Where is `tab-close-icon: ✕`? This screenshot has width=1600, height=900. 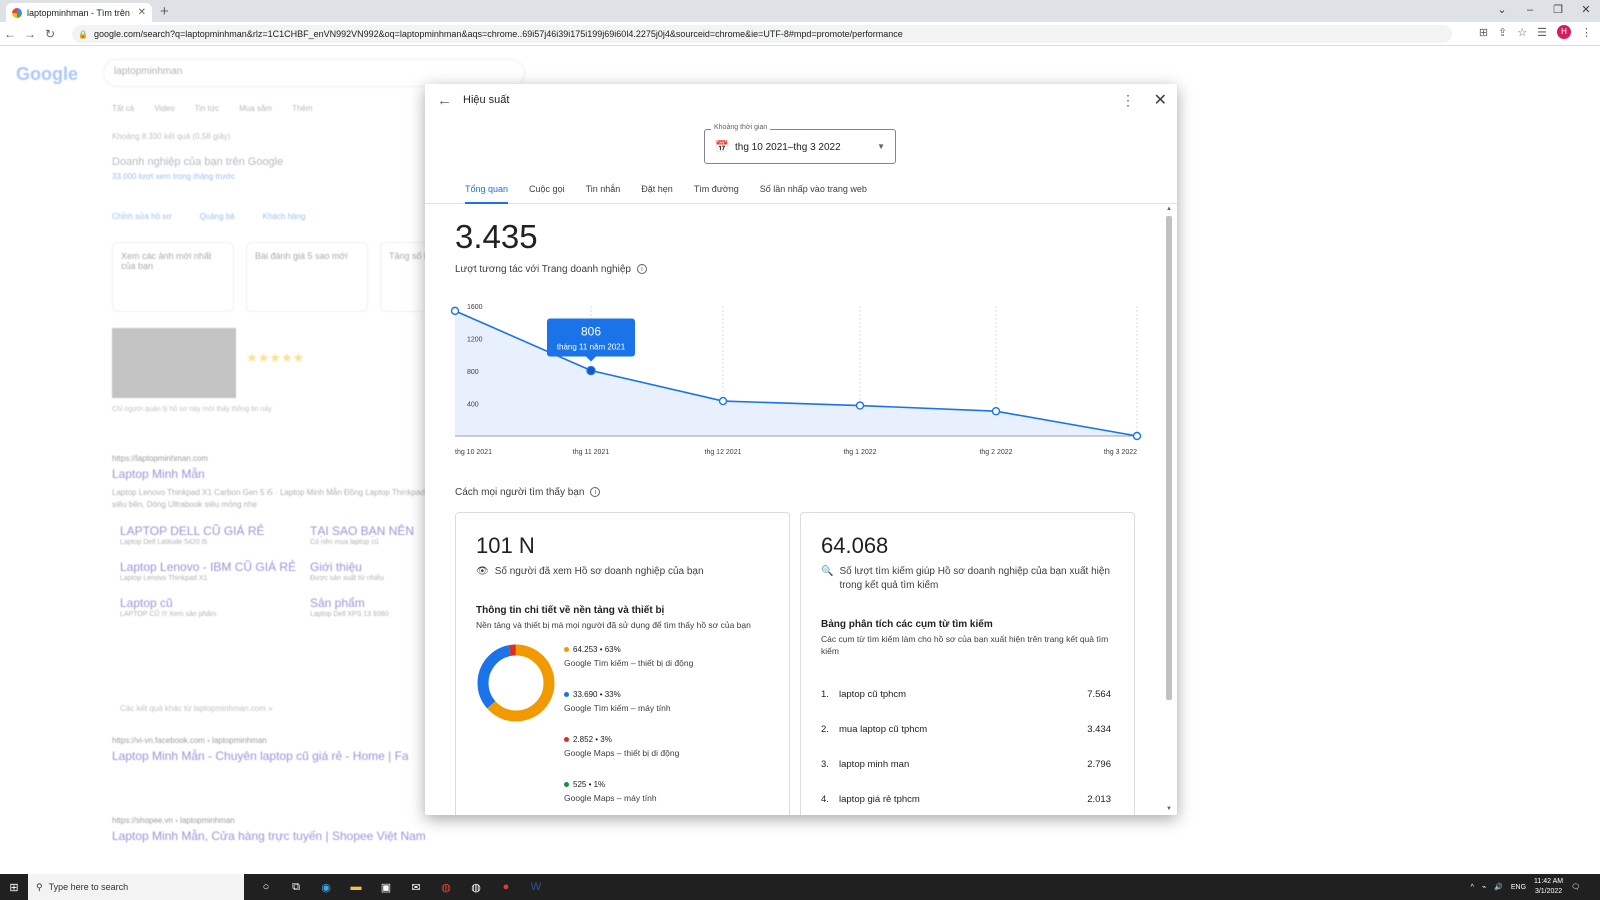 tab-close-icon: ✕ is located at coordinates (142, 12).